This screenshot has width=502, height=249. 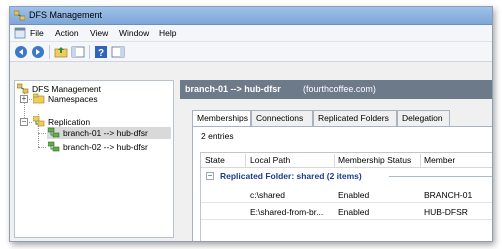 What do you see at coordinates (217, 136) in the screenshot?
I see `entries-count: 2 entries` at bounding box center [217, 136].